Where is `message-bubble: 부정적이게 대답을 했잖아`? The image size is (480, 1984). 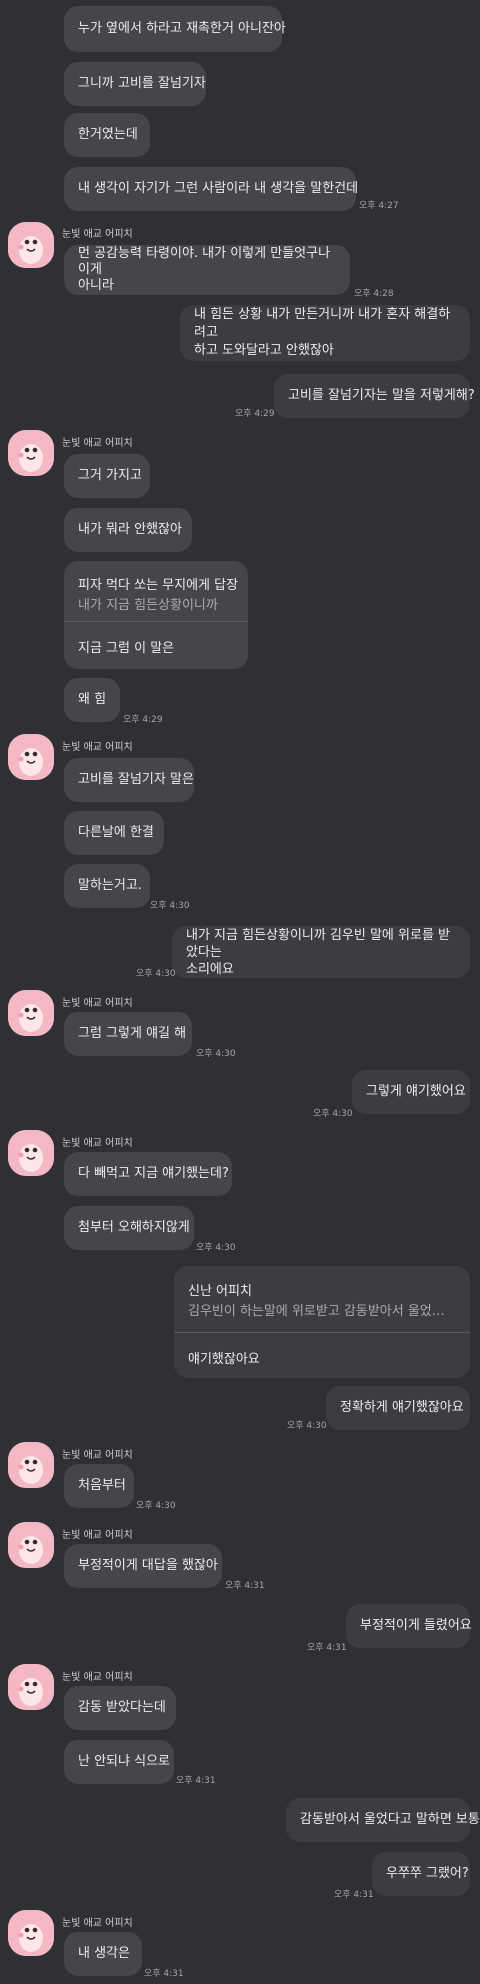
message-bubble: 부정적이게 대답을 했잖아 is located at coordinates (143, 1566).